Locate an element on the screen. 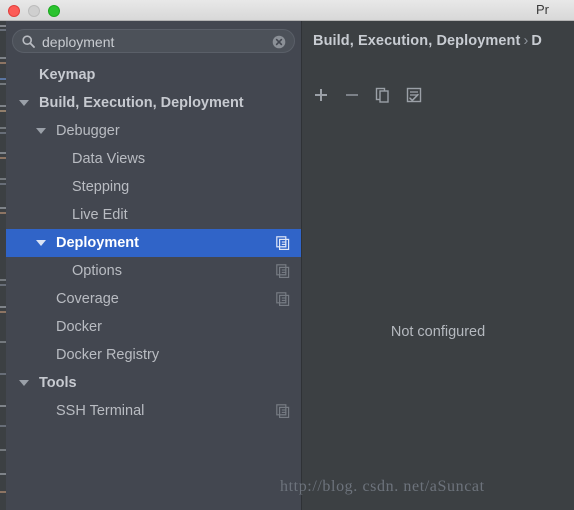 The image size is (574, 510). search-input-value: deployment is located at coordinates (78, 42).